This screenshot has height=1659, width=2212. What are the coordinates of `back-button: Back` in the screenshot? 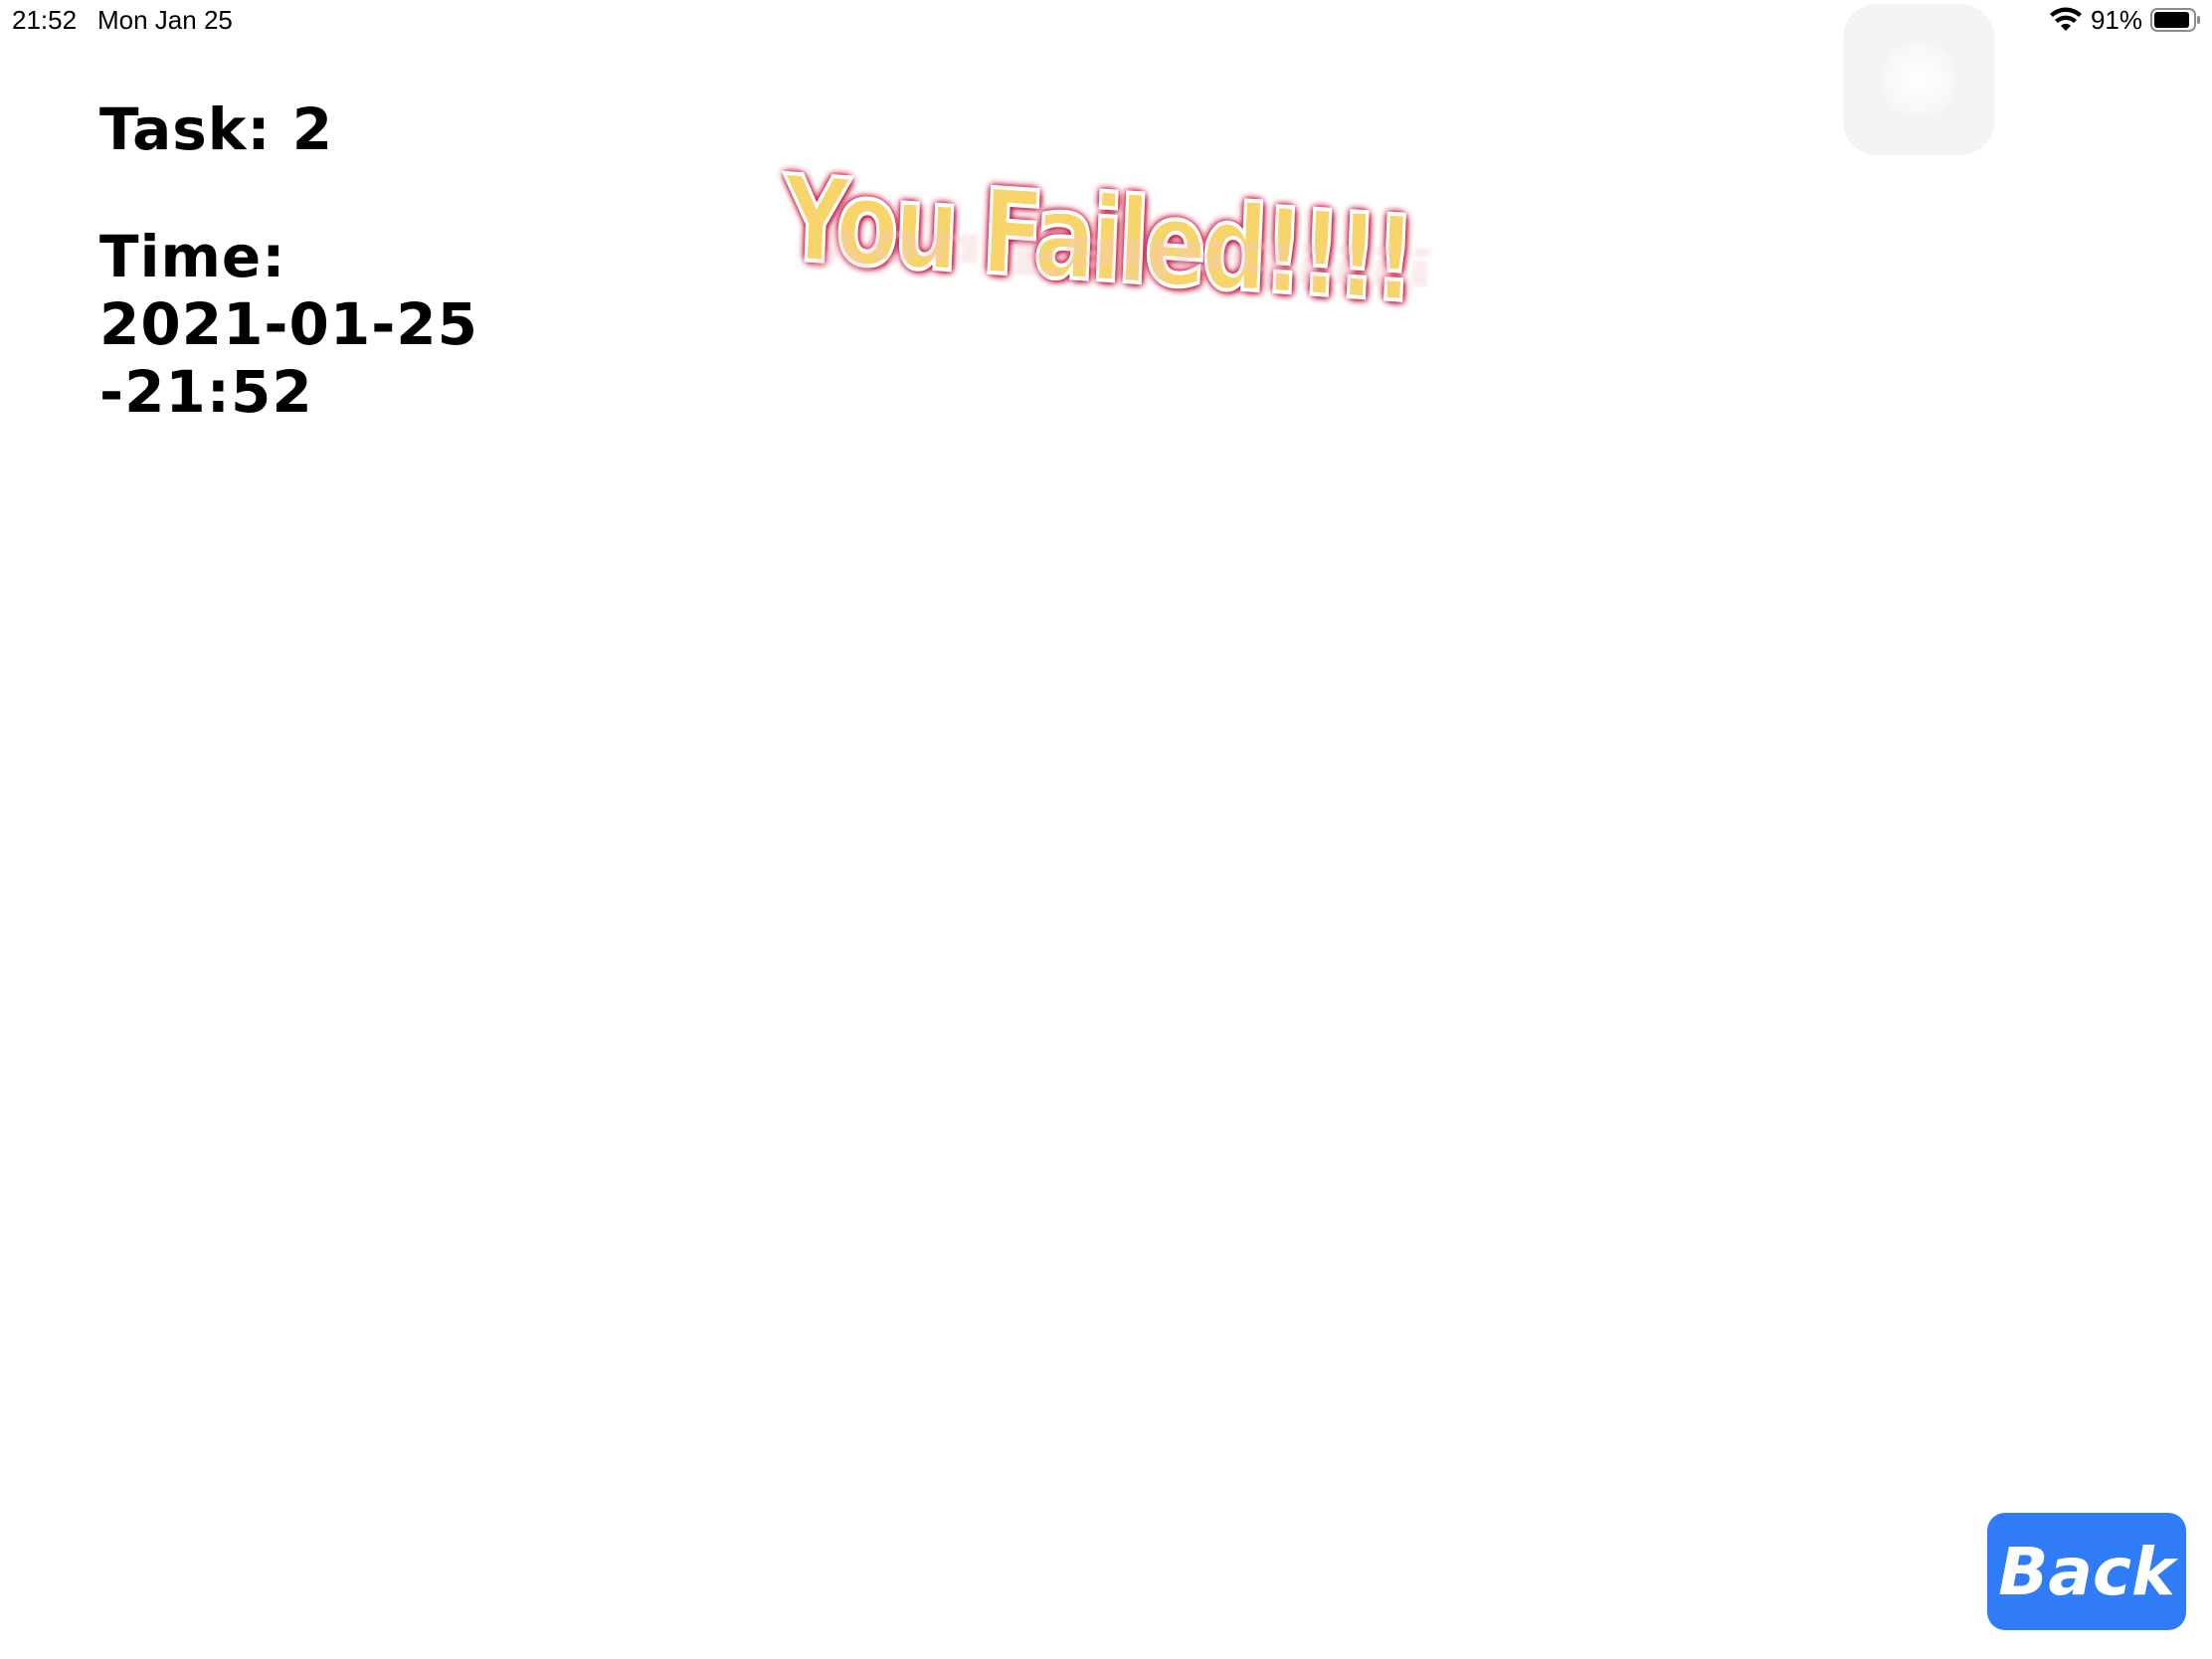 It's located at (2086, 1571).